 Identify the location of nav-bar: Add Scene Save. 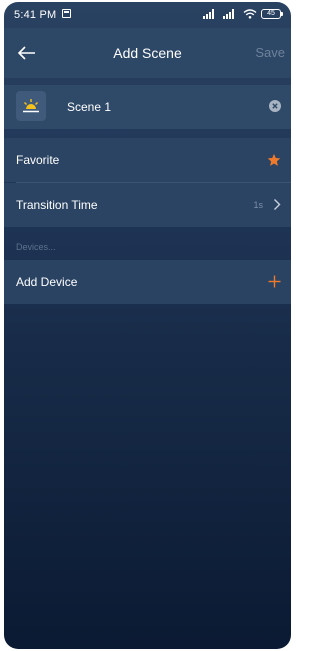
(147, 53).